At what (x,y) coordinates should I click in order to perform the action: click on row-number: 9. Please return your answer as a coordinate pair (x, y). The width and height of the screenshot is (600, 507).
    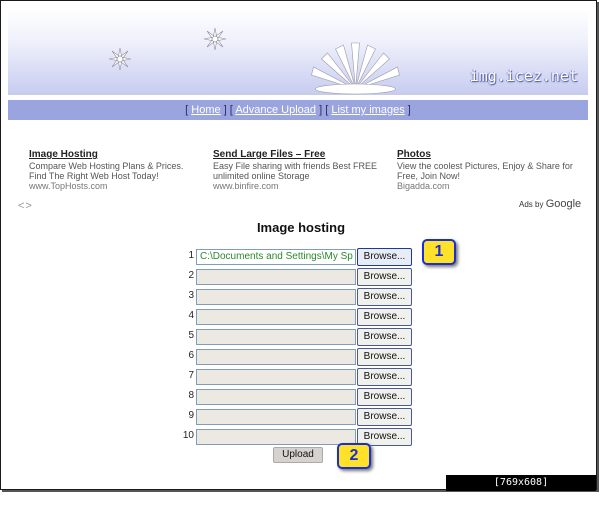
    Looking at the image, I should click on (191, 415).